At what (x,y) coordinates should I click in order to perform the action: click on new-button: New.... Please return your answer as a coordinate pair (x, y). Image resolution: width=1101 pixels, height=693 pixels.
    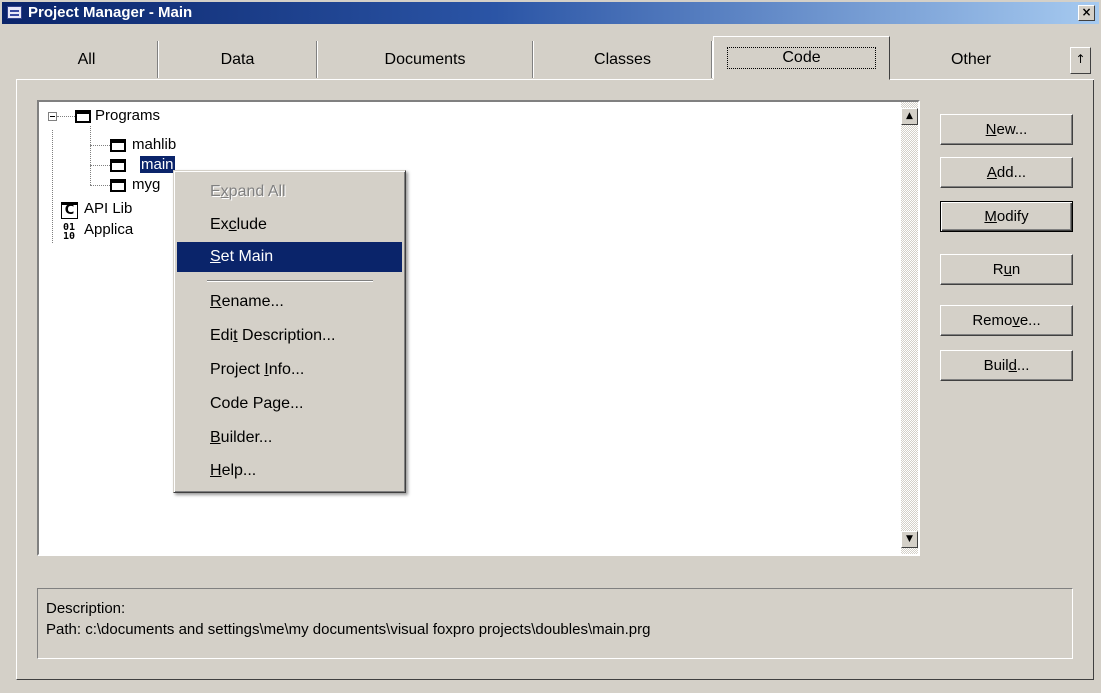
    Looking at the image, I should click on (1006, 129).